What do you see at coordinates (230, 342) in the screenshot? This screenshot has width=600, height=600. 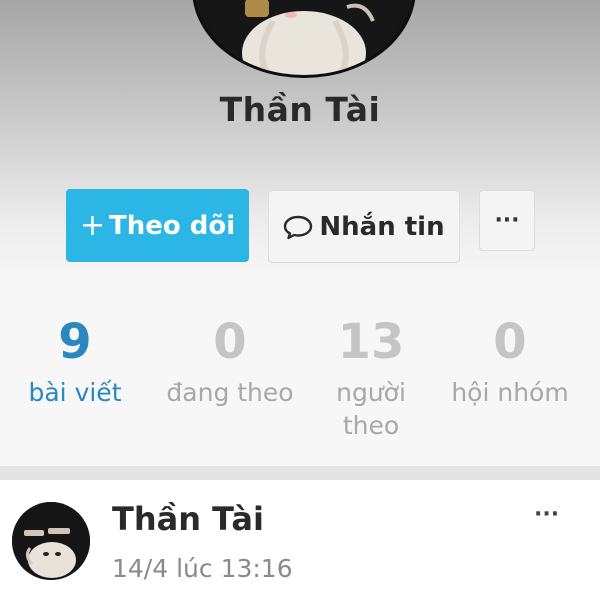 I see `stat-following-value: 0` at bounding box center [230, 342].